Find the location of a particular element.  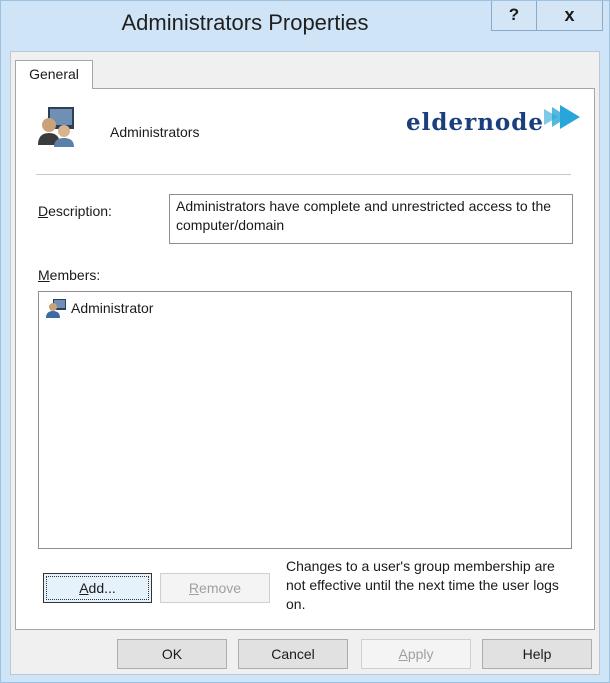

logo-text: eldernode is located at coordinates (475, 122).